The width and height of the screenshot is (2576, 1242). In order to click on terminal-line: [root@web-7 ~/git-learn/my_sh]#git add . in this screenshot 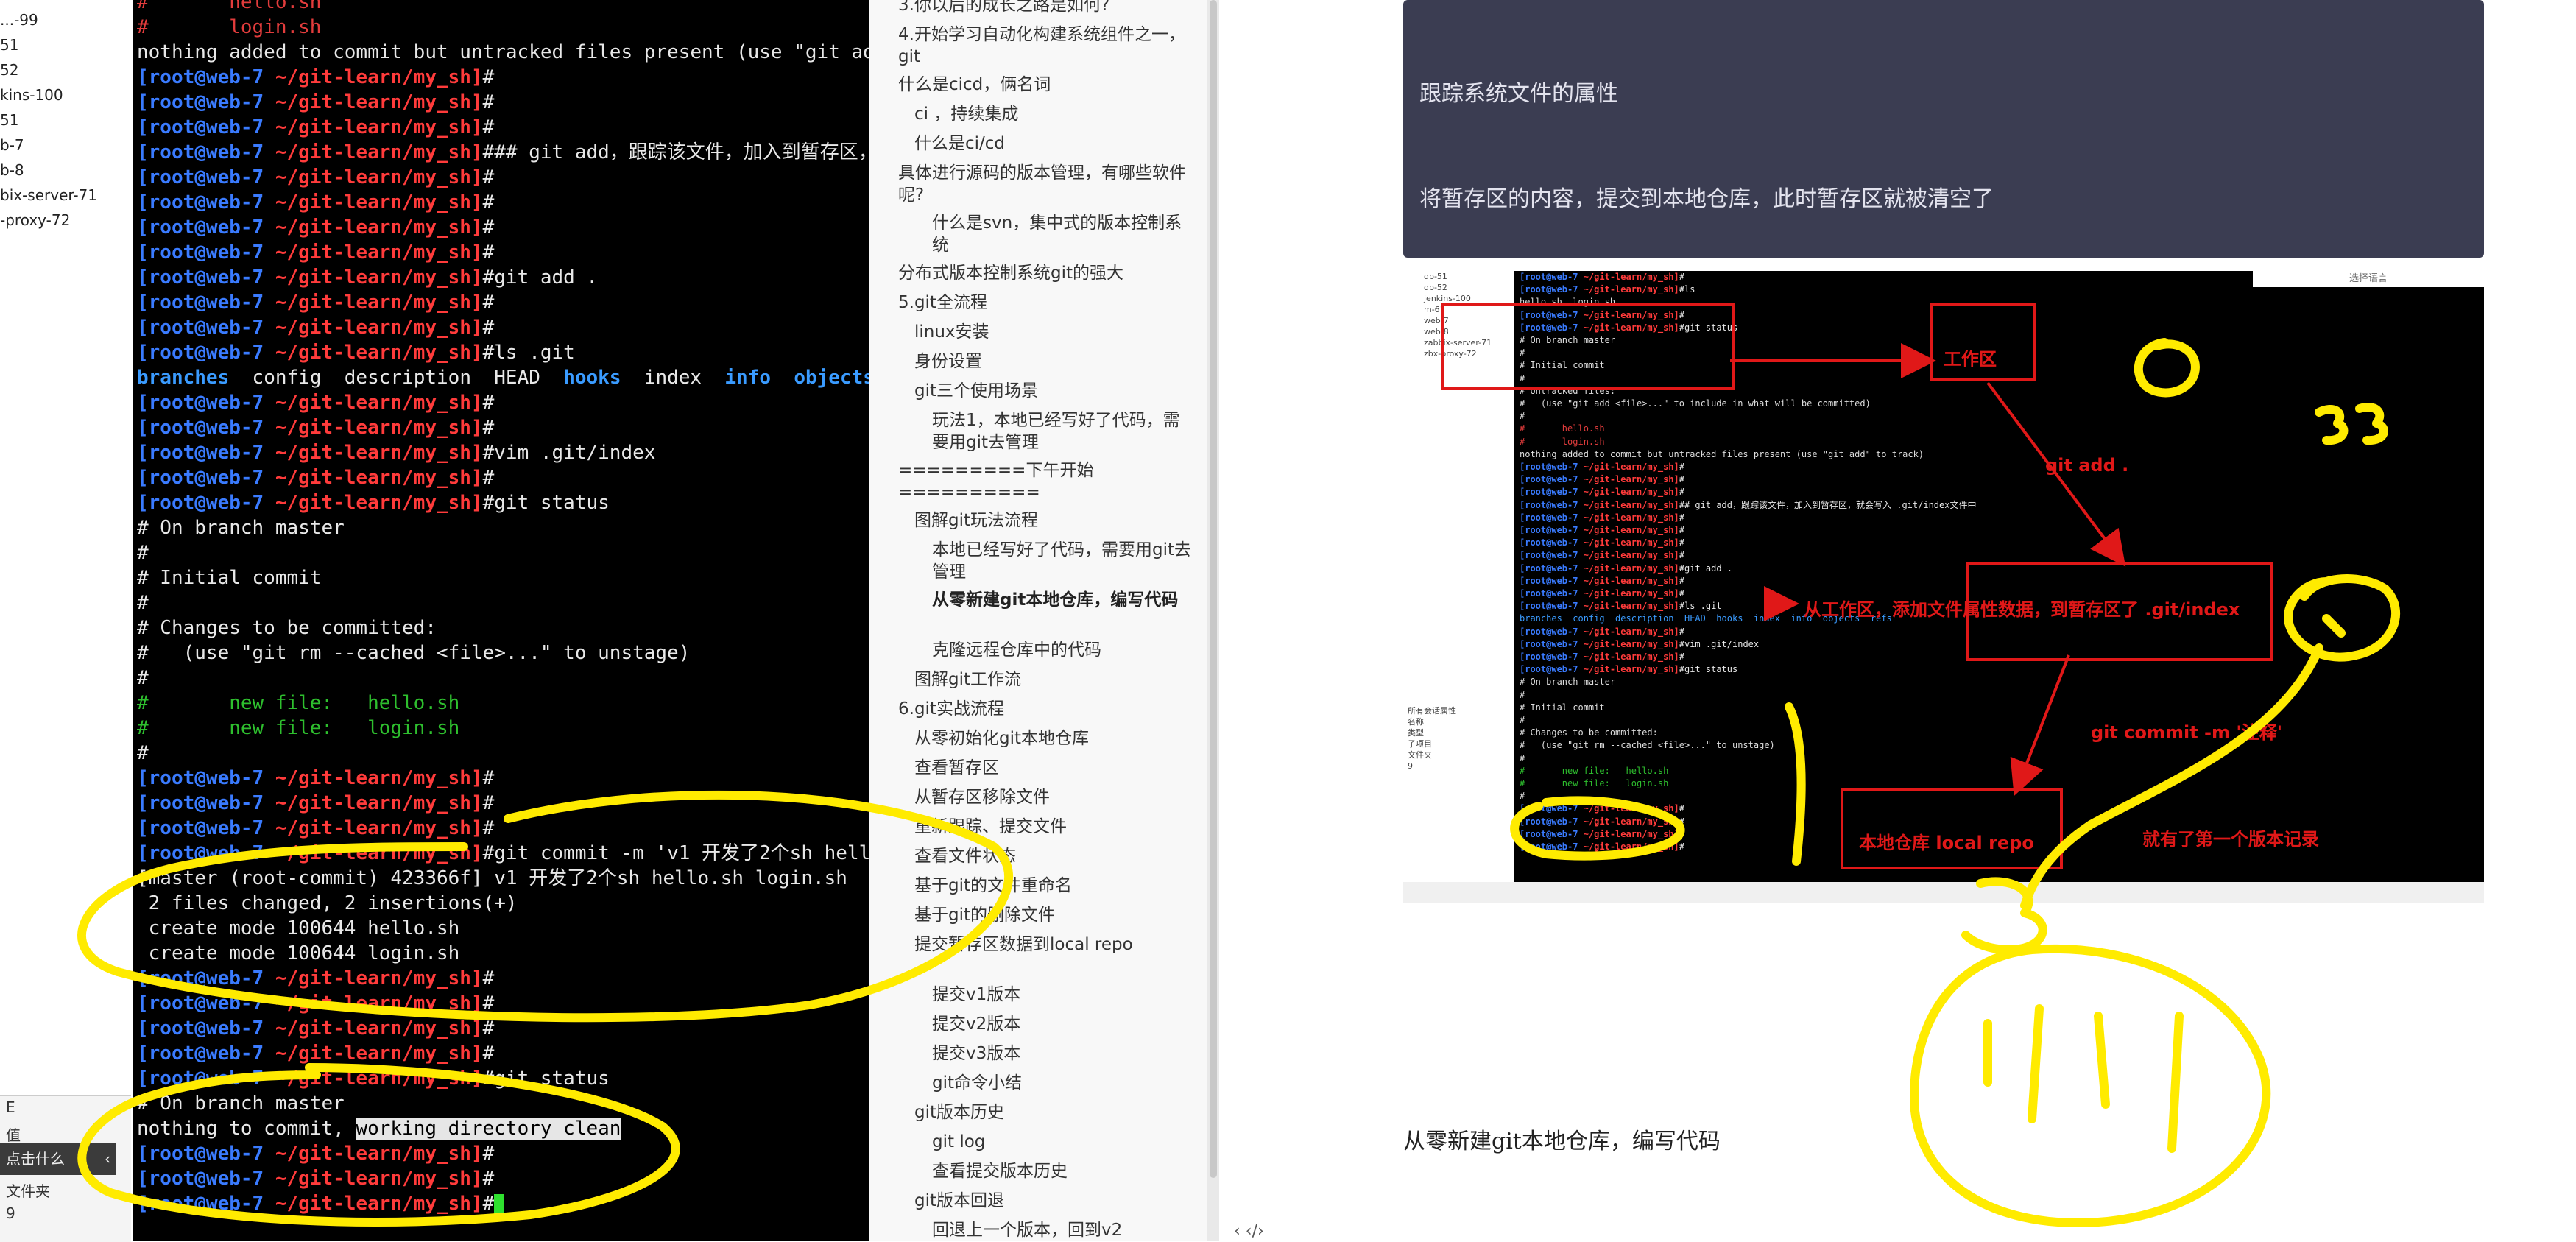, I will do `click(367, 277)`.